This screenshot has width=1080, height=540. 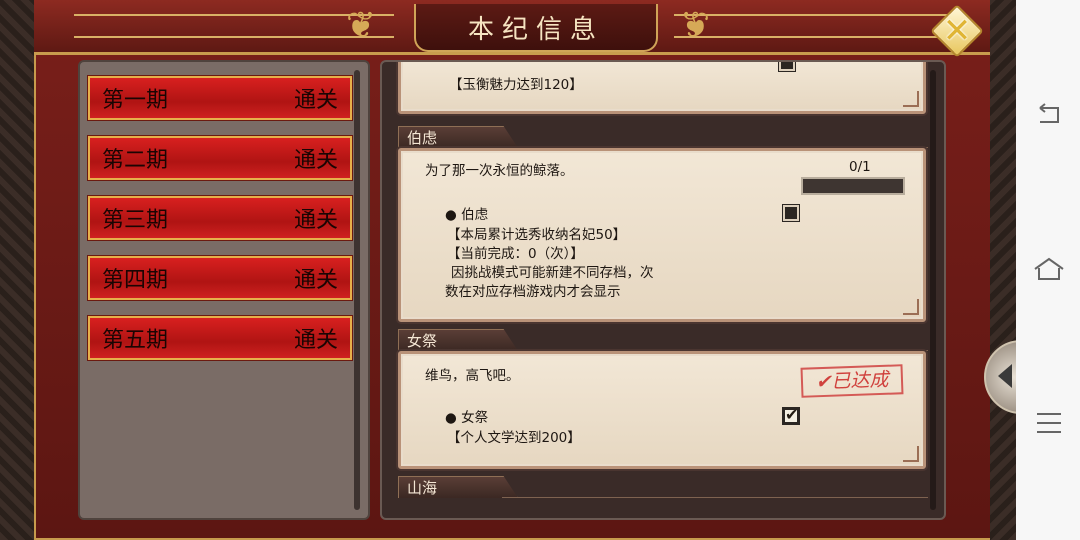 I want to click on period-list-scrollbar, so click(x=357, y=290).